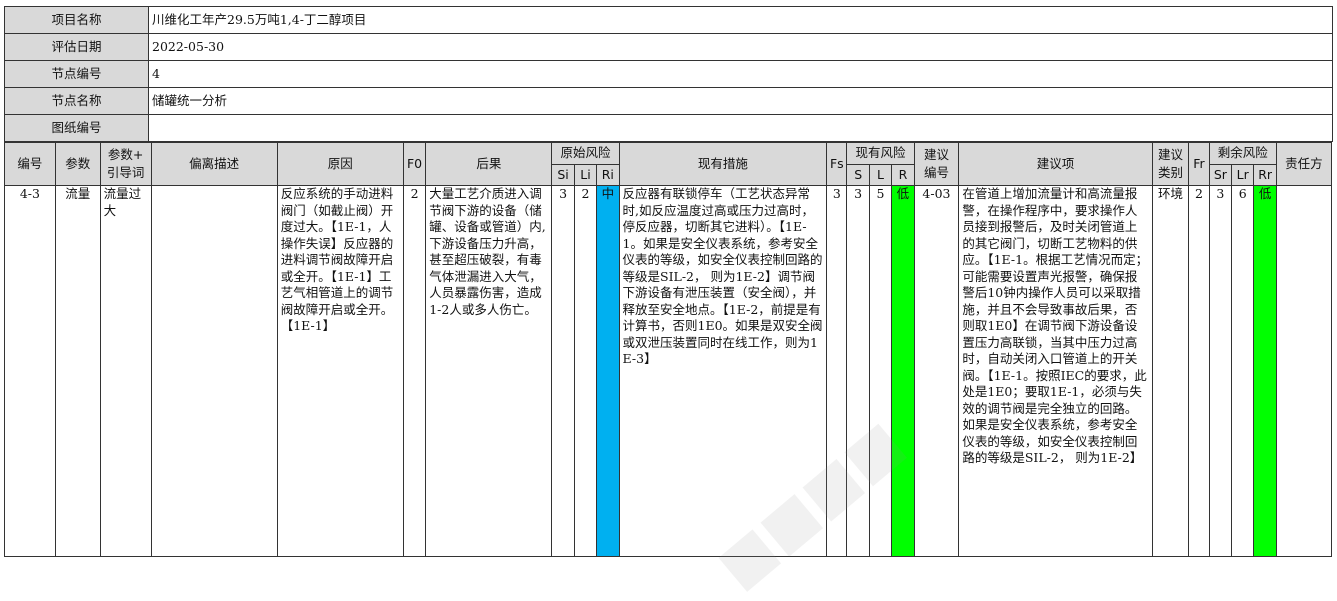 The height and width of the screenshot is (601, 1337). What do you see at coordinates (30, 164) in the screenshot?
I see `col-no-header: 编号` at bounding box center [30, 164].